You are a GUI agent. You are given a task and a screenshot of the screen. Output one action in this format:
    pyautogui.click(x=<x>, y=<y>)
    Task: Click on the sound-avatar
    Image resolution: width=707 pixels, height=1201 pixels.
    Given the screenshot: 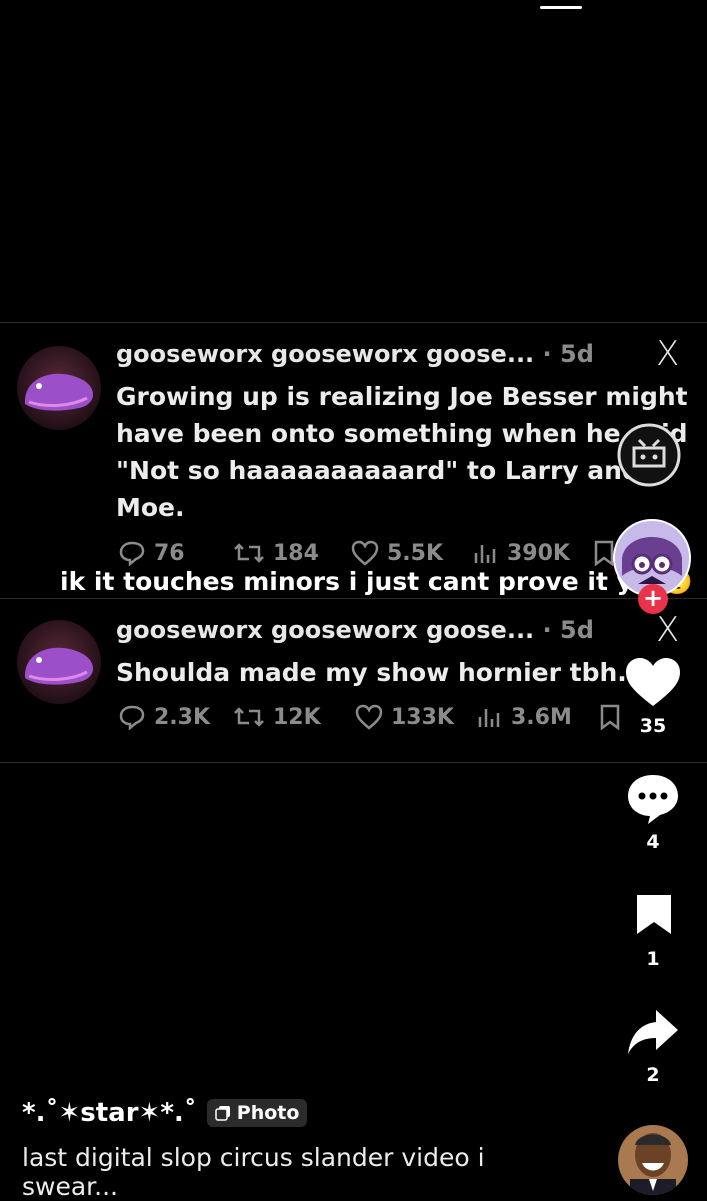 What is the action you would take?
    pyautogui.click(x=653, y=1160)
    